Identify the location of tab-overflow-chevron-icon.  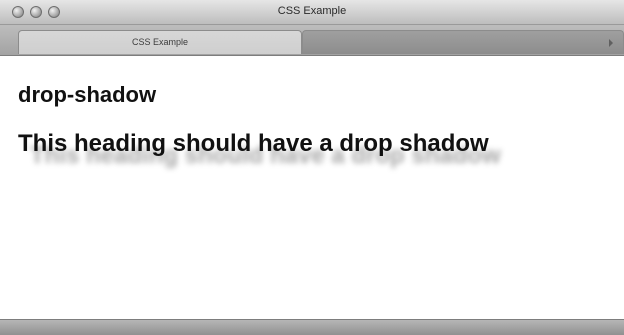
(611, 43).